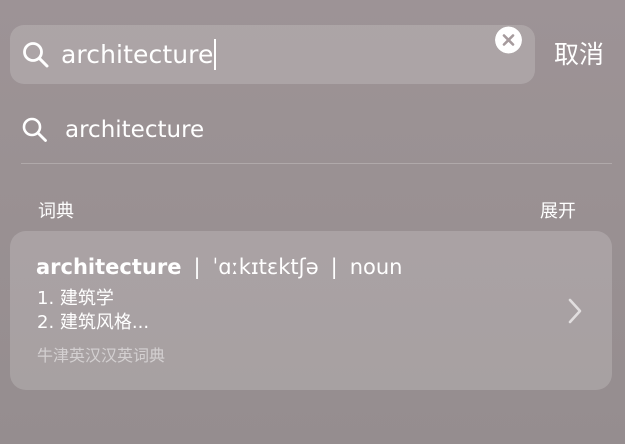  I want to click on cancel-button: 取消, so click(579, 55).